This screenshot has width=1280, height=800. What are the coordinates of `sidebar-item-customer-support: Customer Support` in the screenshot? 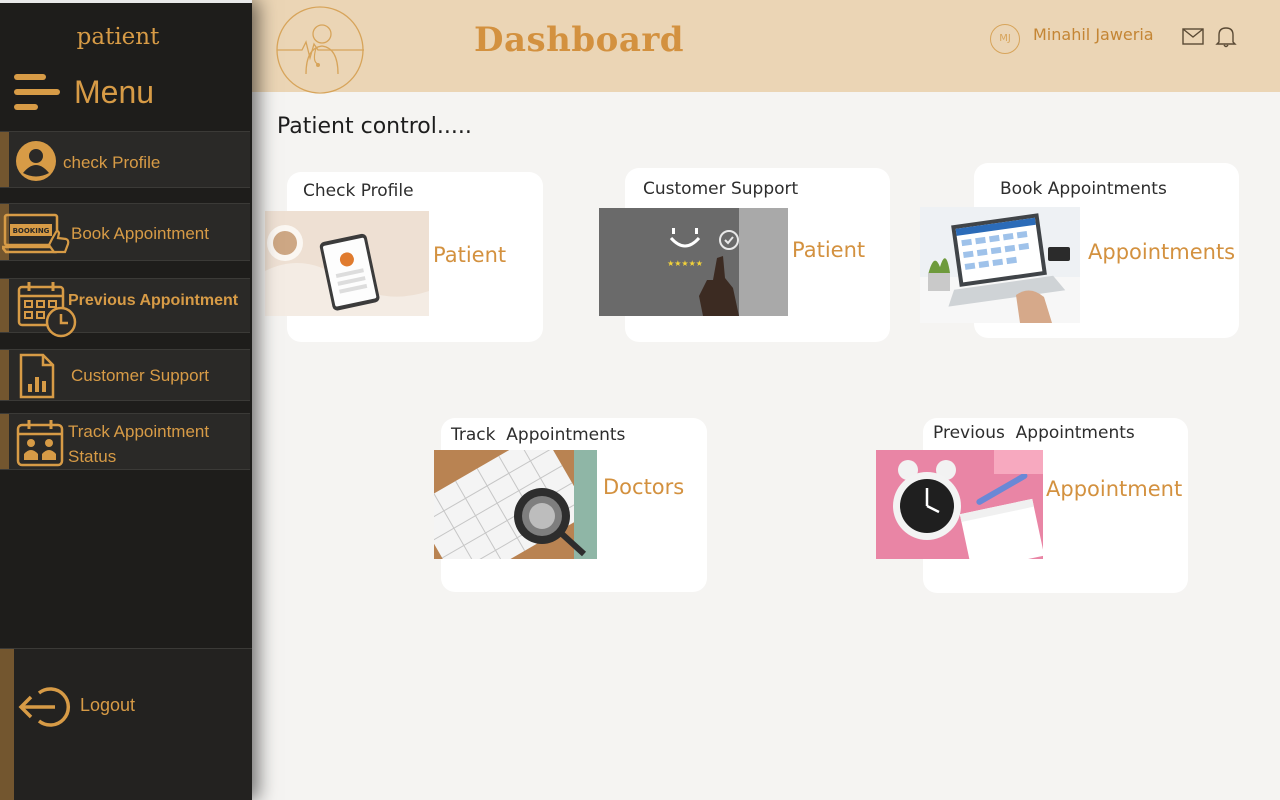 It's located at (125, 375).